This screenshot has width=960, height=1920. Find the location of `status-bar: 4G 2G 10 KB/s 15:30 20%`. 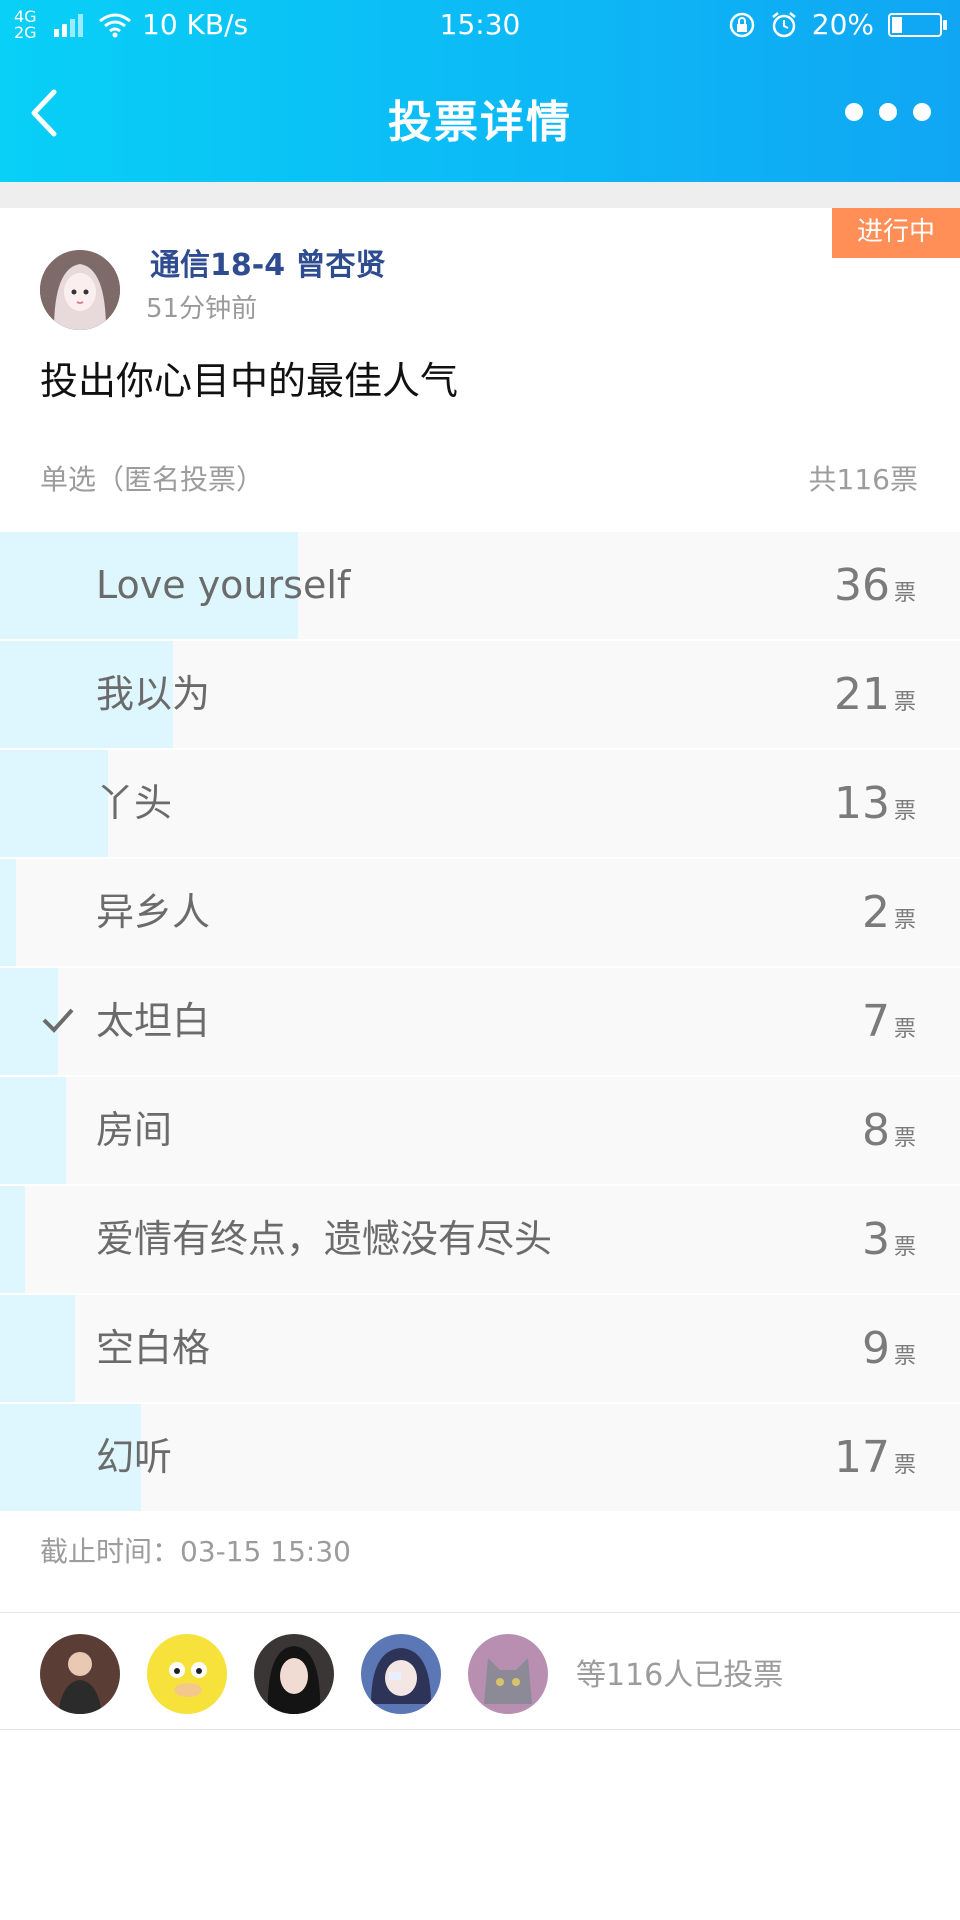

status-bar: 4G 2G 10 KB/s 15:30 20% is located at coordinates (480, 24).